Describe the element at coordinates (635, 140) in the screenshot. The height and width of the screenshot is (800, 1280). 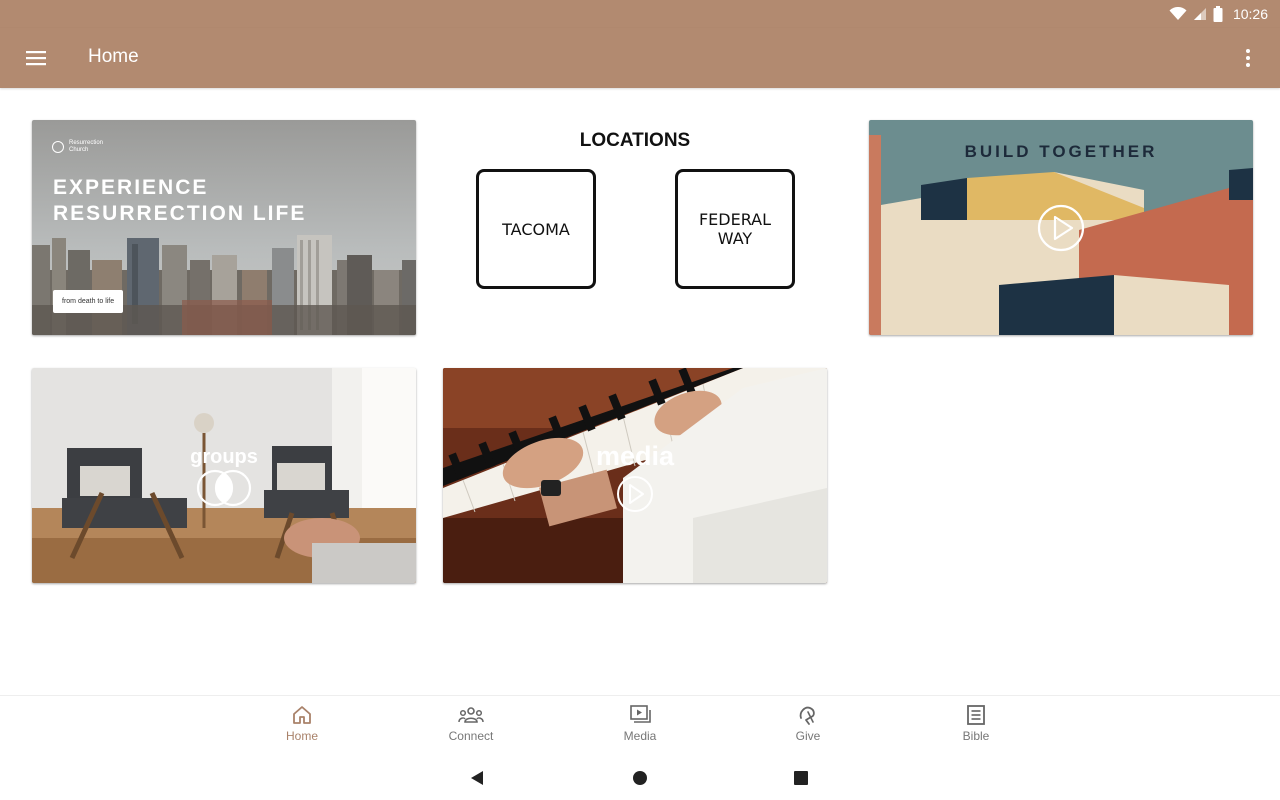
I see `locations-title: LOCATIONS` at that location.